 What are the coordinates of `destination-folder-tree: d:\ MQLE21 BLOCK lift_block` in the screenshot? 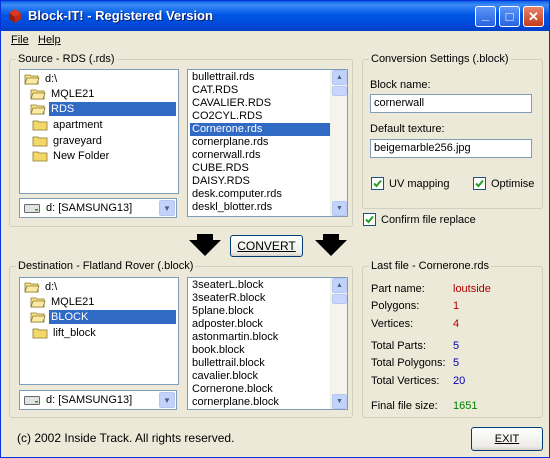 It's located at (99, 331).